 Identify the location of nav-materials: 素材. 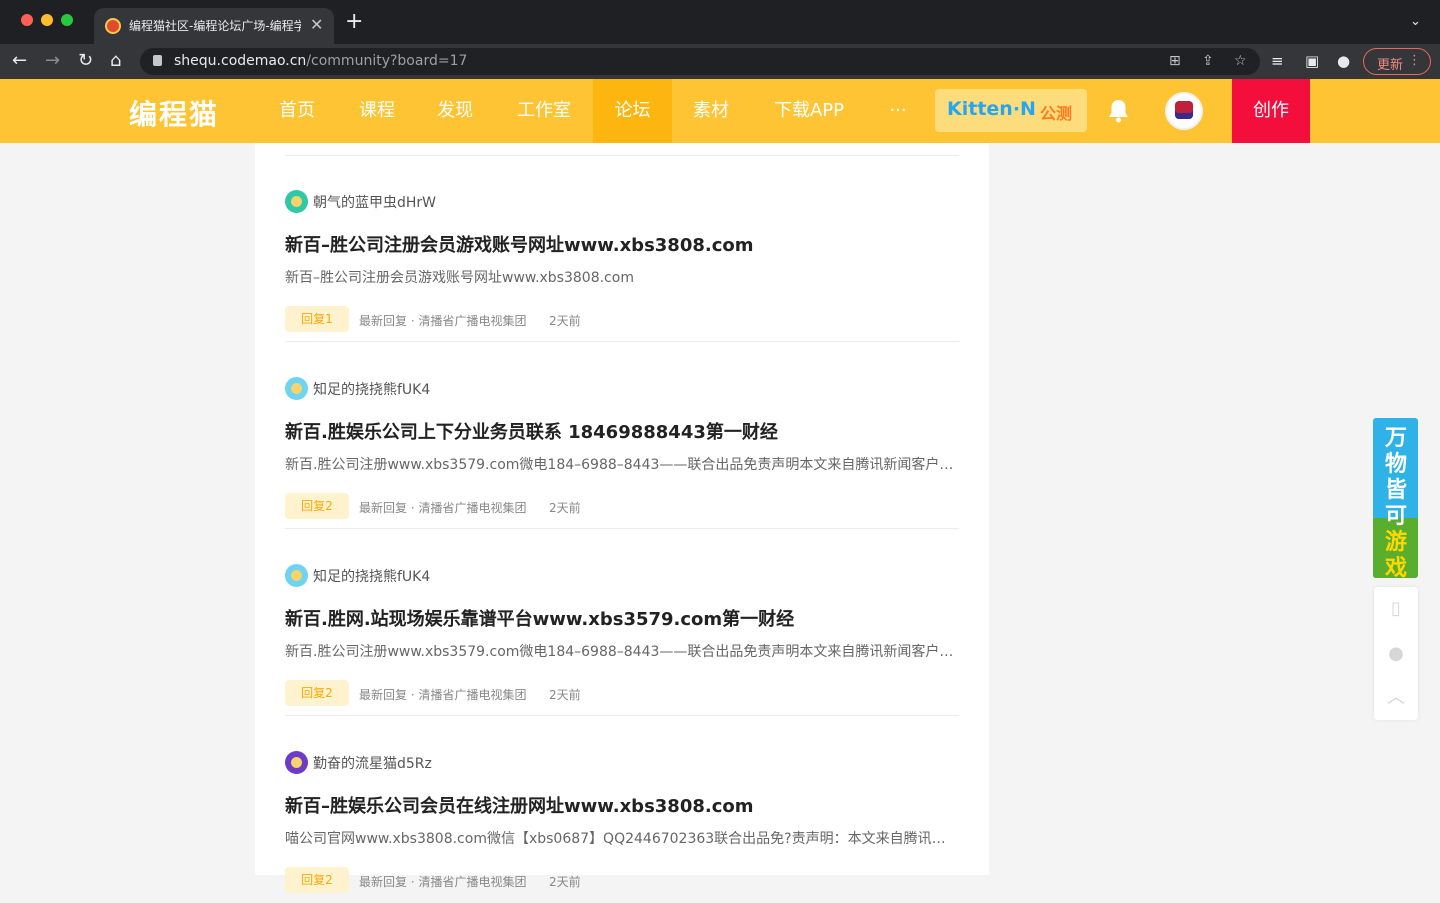
(711, 111).